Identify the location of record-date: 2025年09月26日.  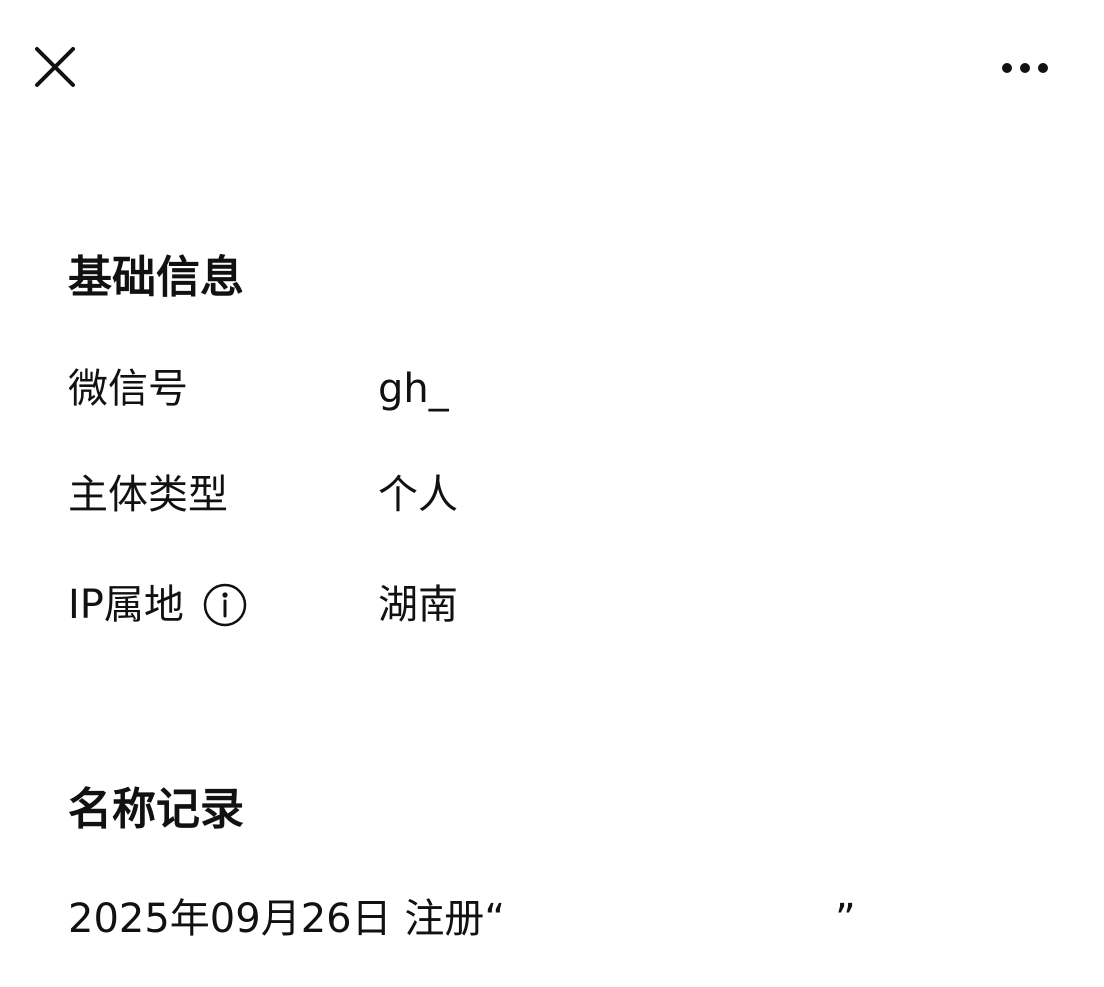
(230, 919).